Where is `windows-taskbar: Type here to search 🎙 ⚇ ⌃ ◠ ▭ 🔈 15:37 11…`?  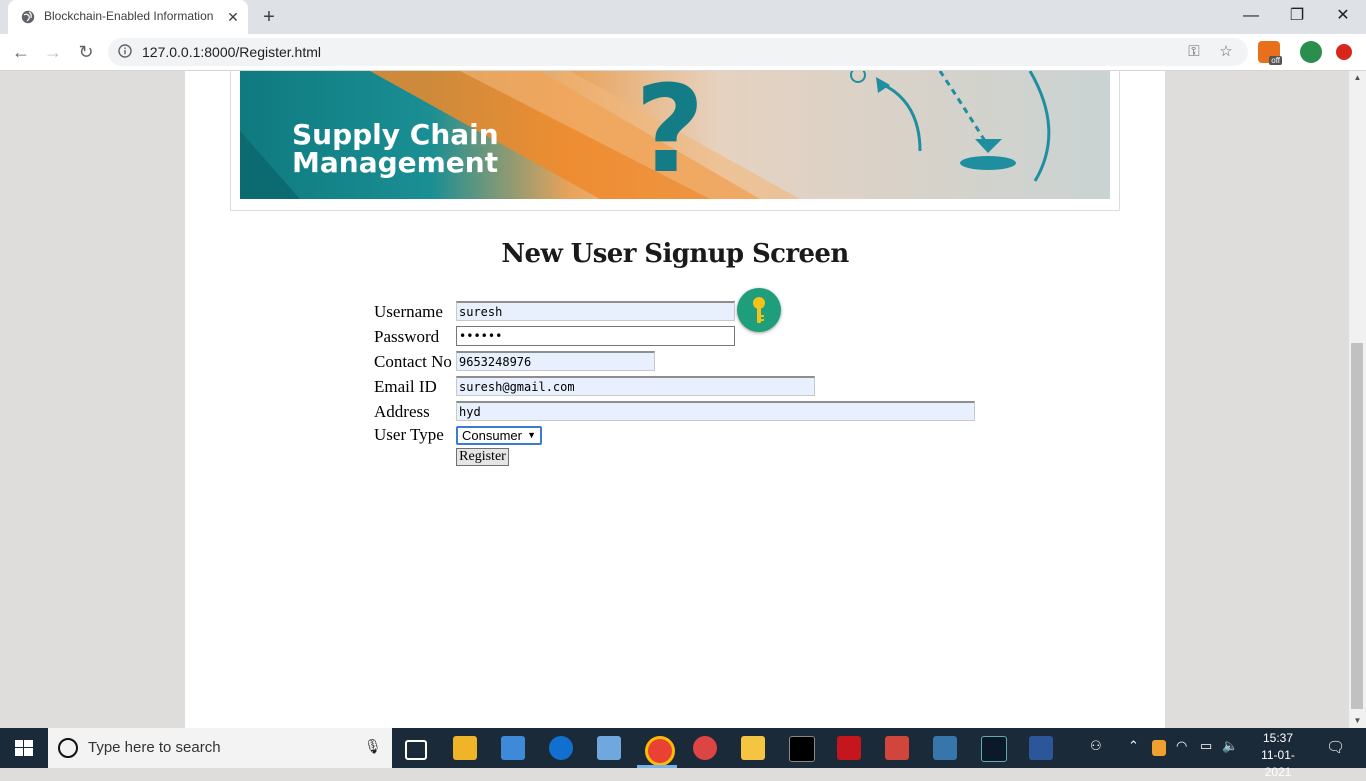 windows-taskbar: Type here to search 🎙 ⚇ ⌃ ◠ ▭ 🔈 15:37 11… is located at coordinates (683, 753).